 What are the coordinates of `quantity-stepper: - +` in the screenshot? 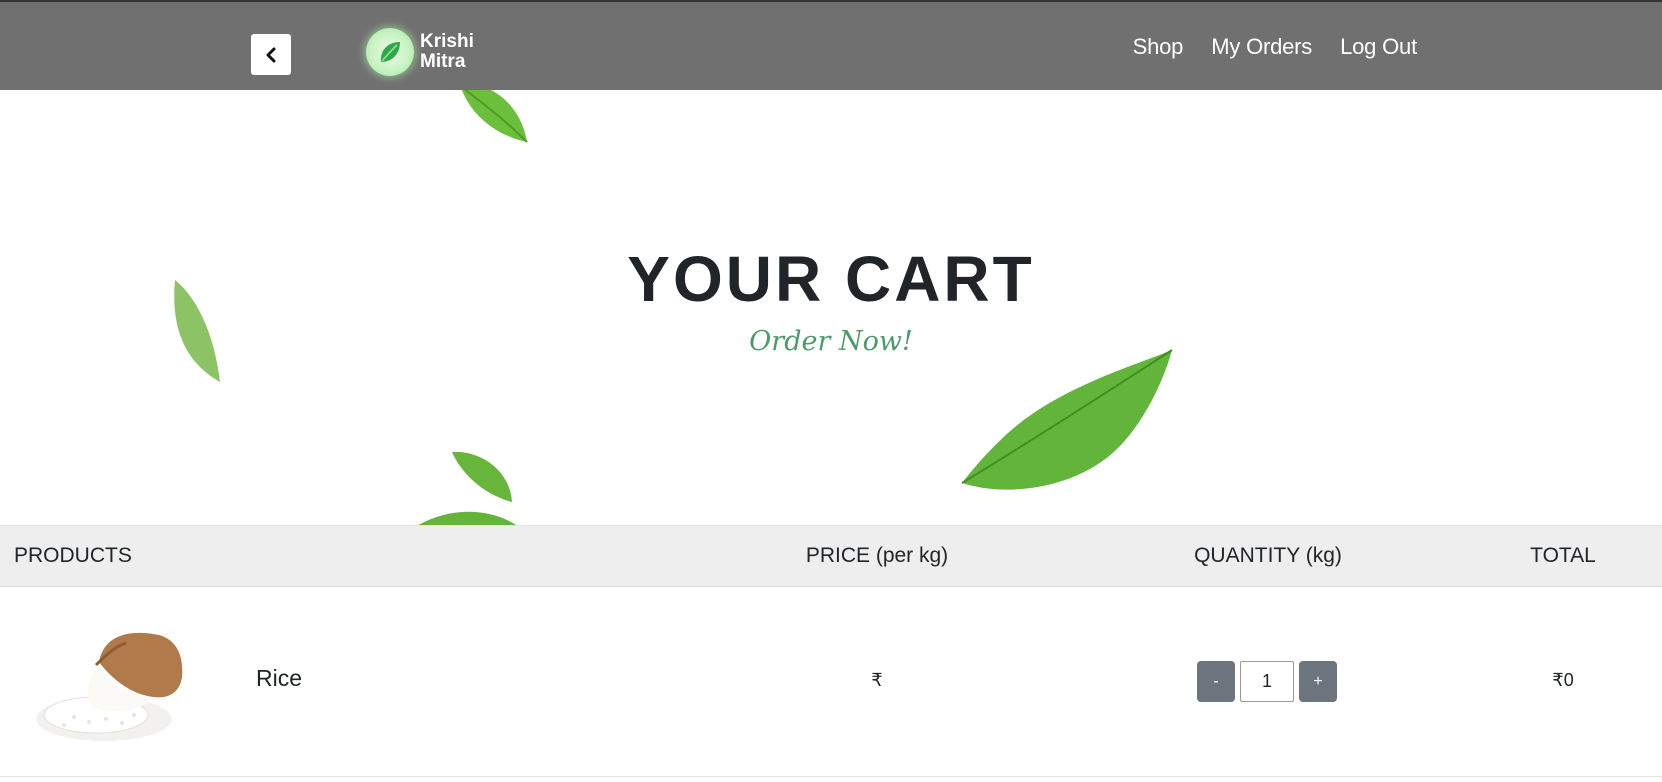 It's located at (1267, 681).